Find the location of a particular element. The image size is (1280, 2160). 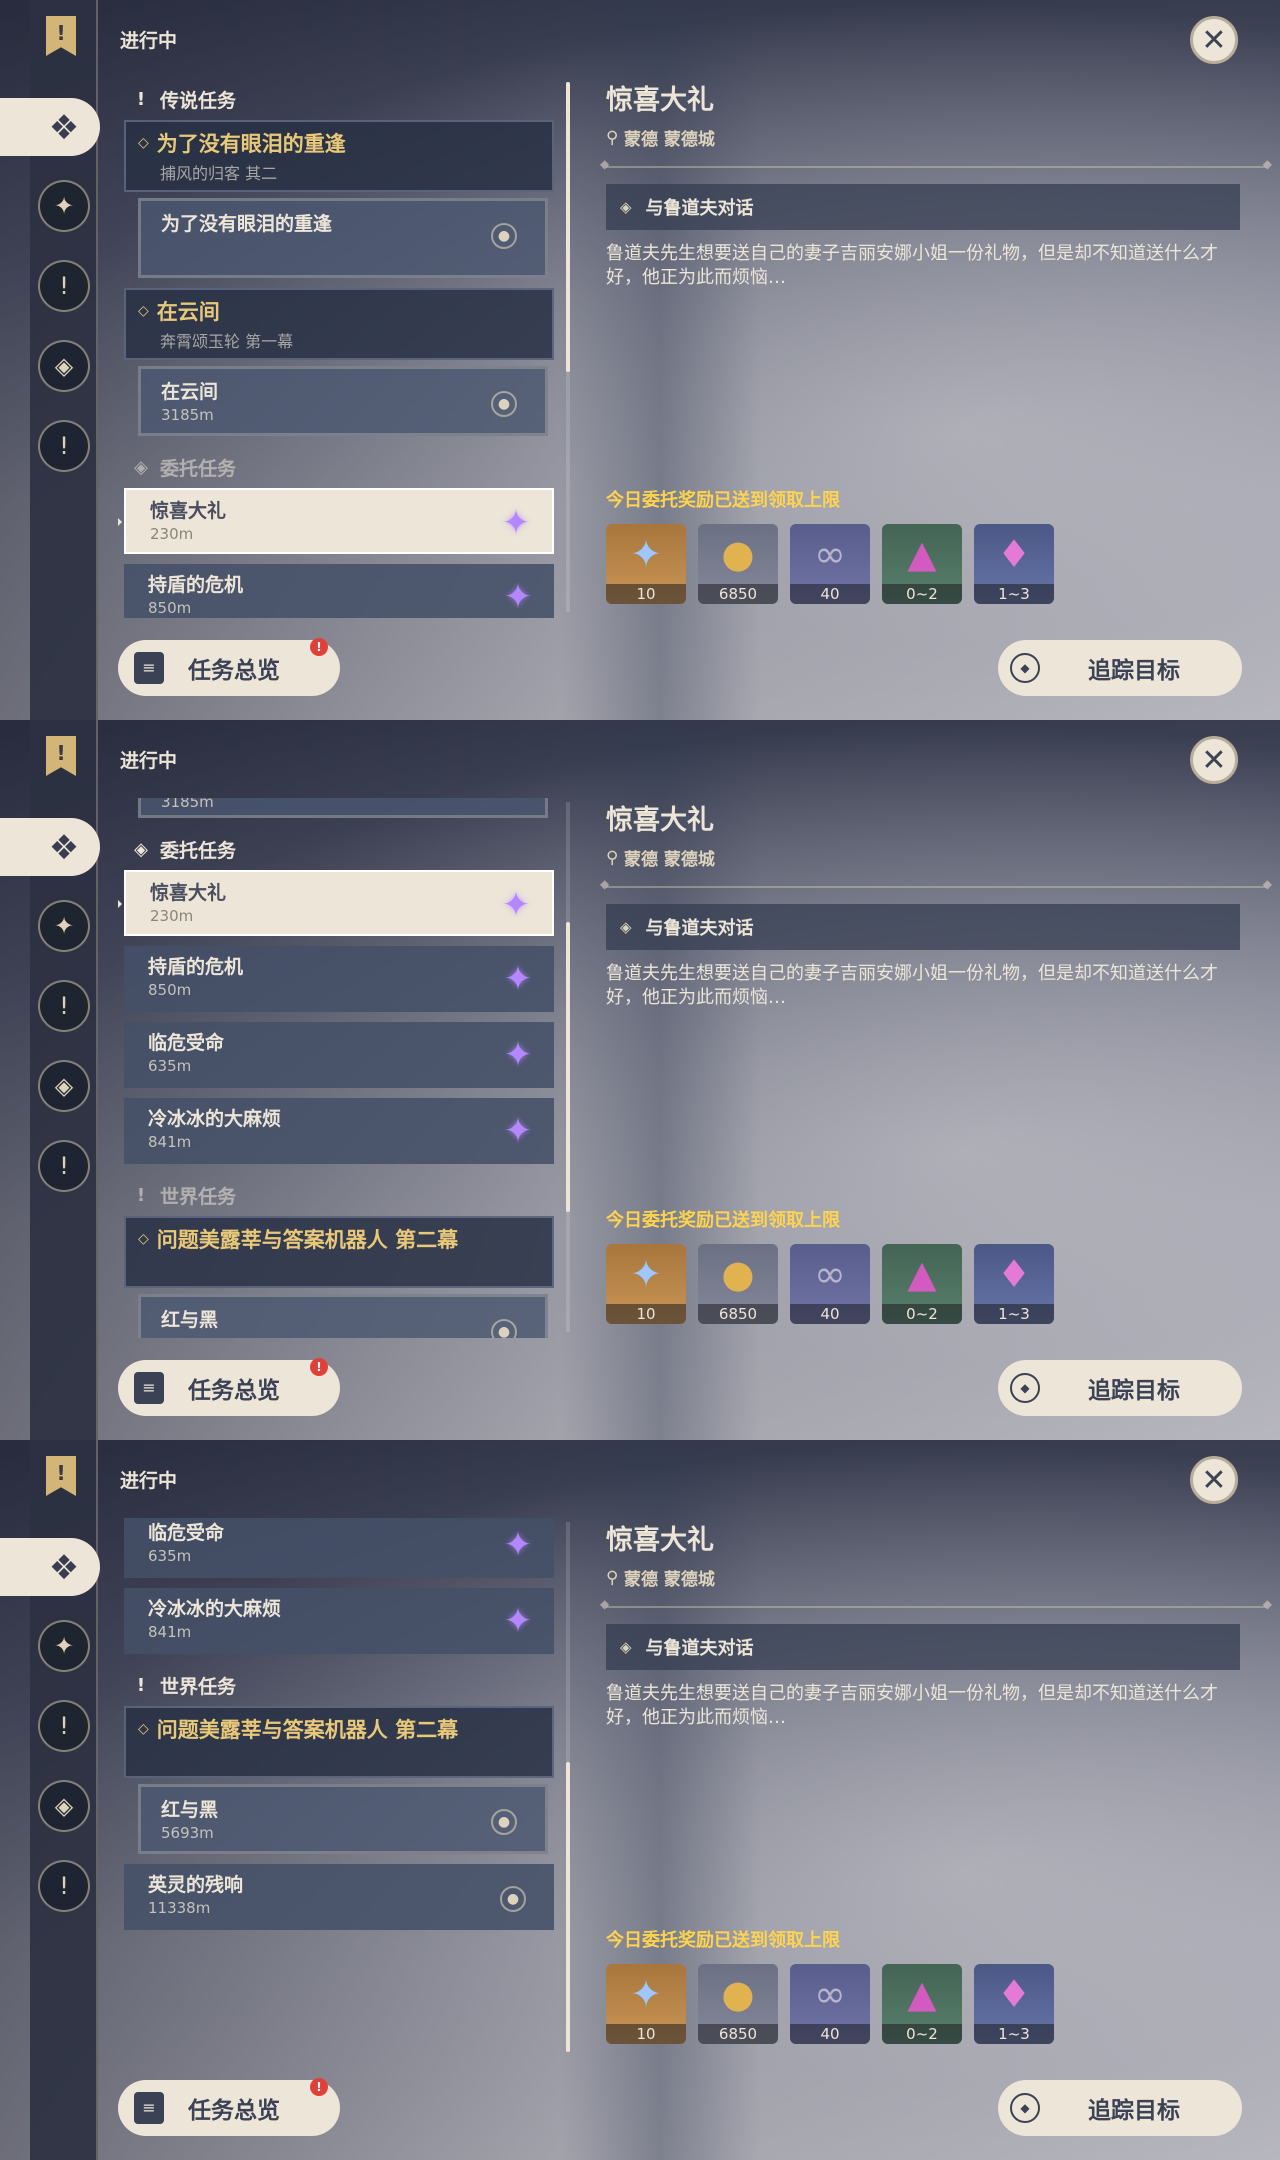

divider is located at coordinates (936, 1604).